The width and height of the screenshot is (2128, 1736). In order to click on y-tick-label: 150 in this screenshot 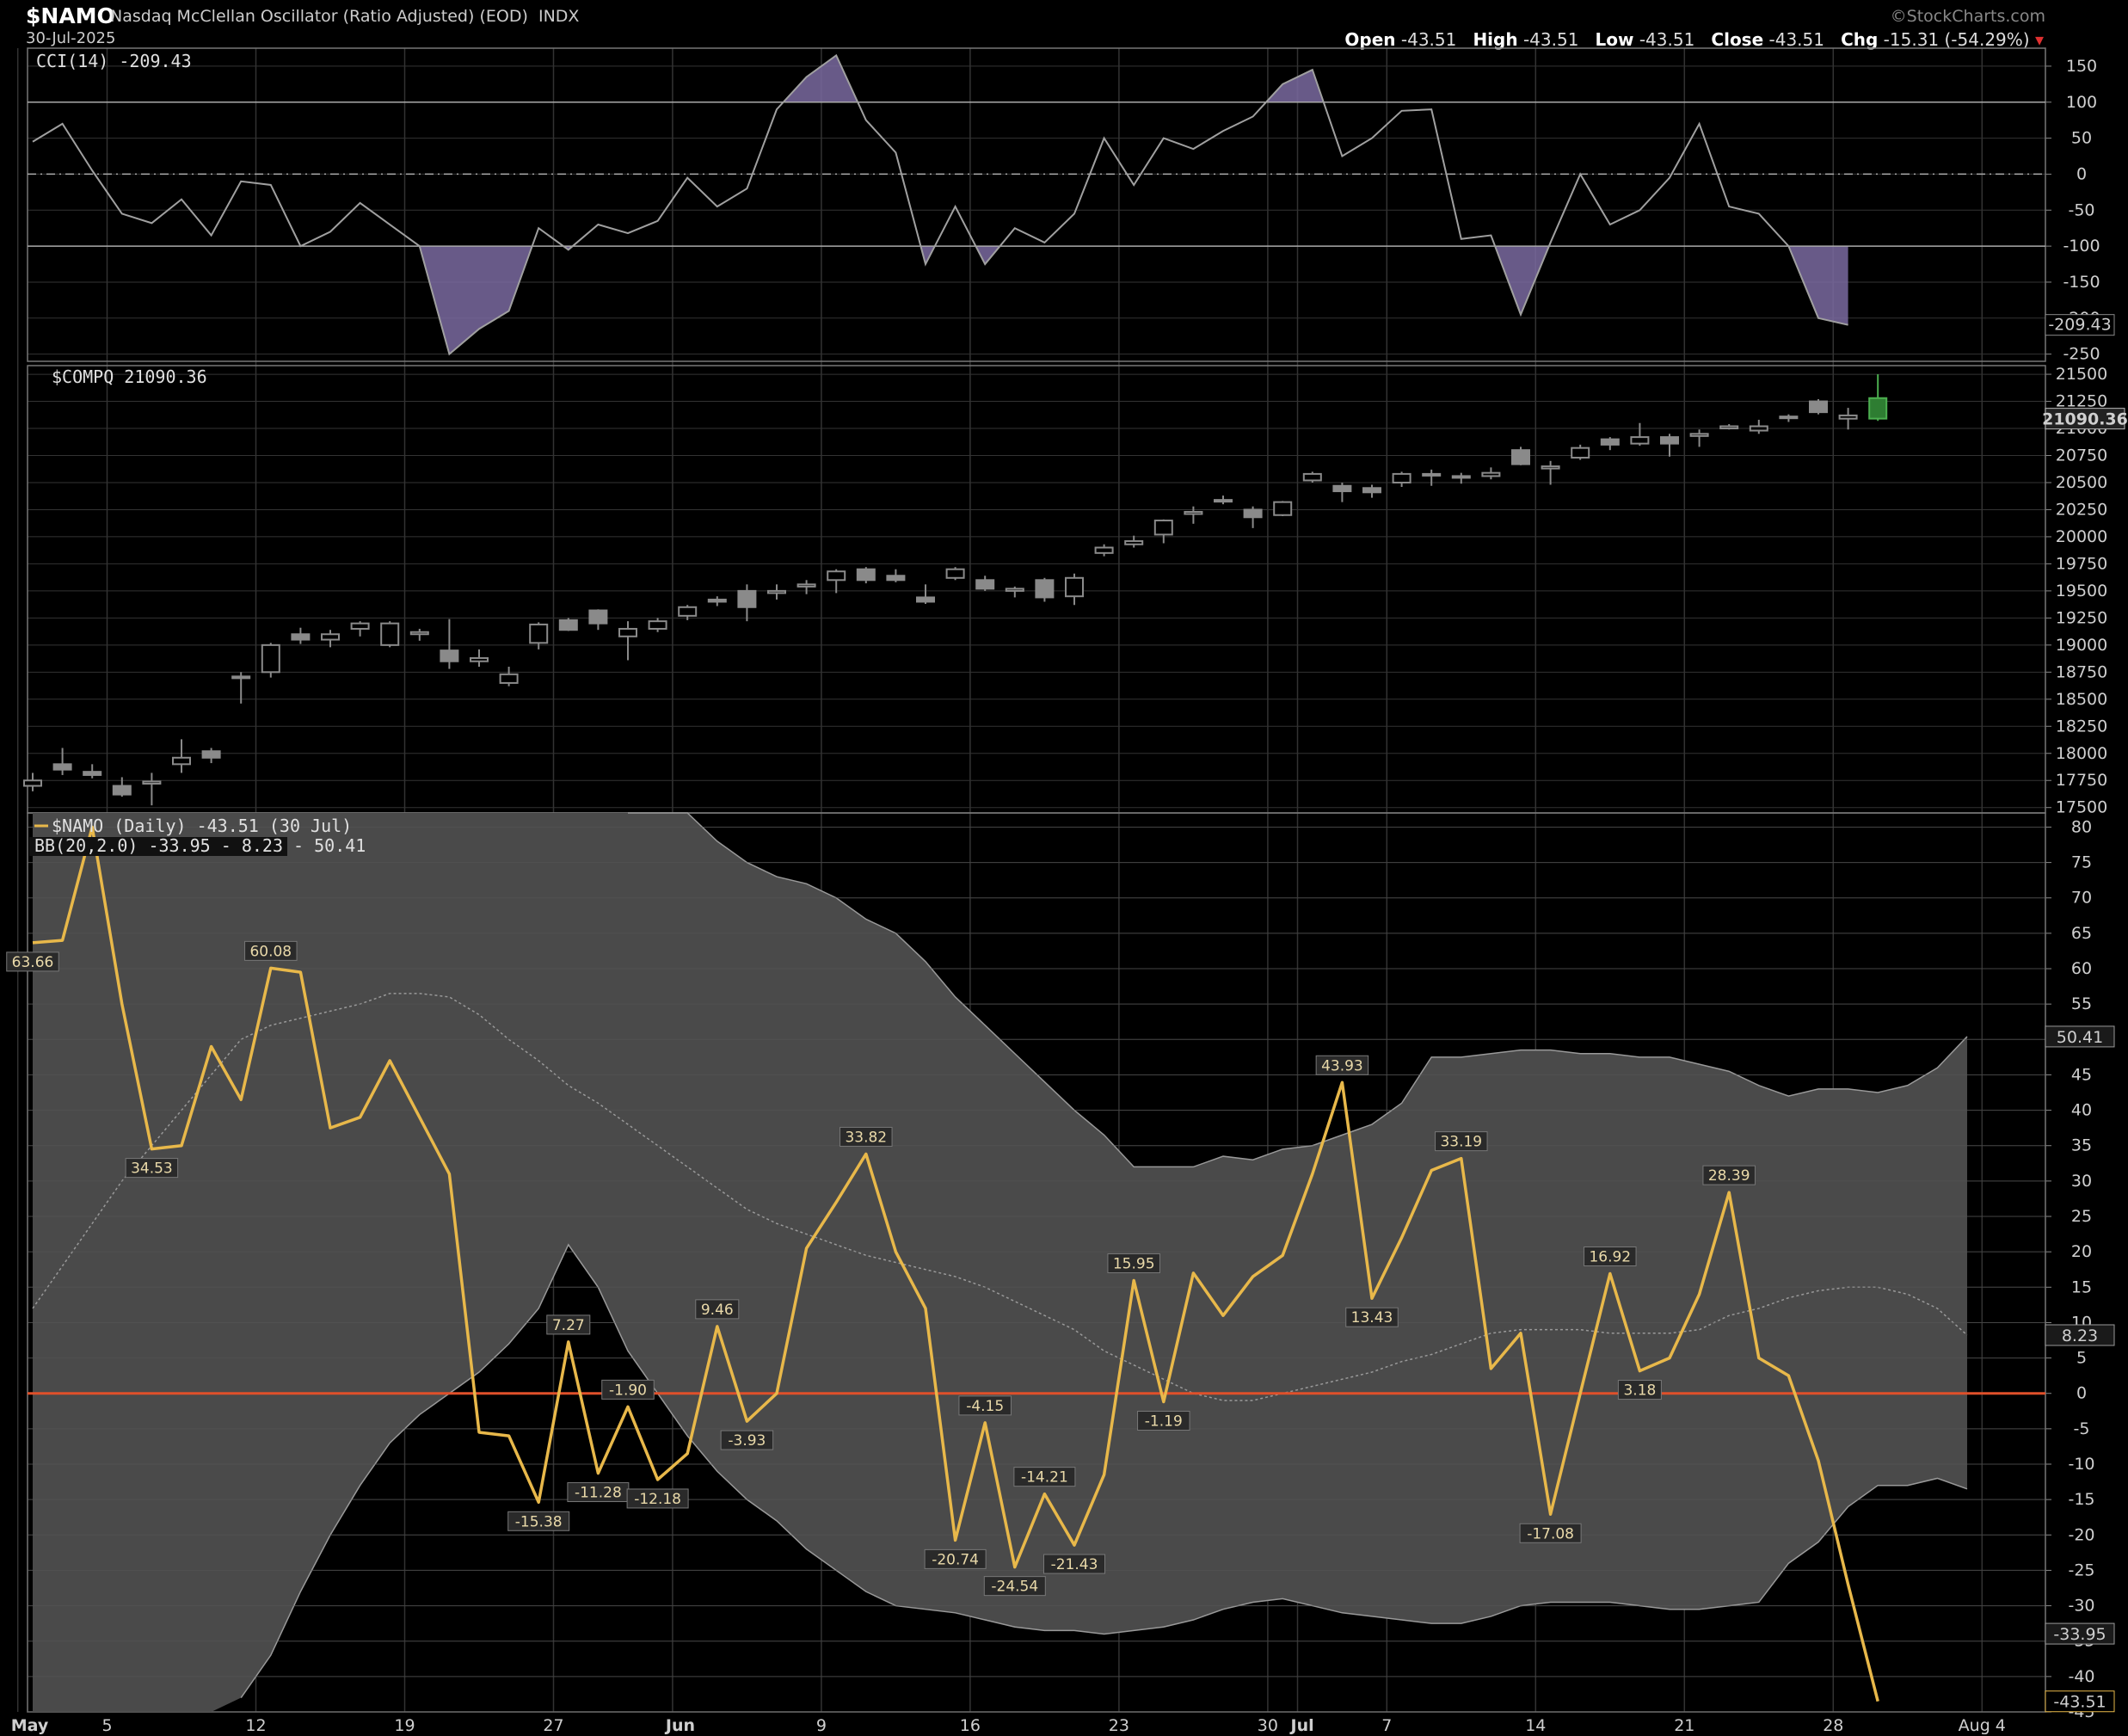, I will do `click(2081, 66)`.